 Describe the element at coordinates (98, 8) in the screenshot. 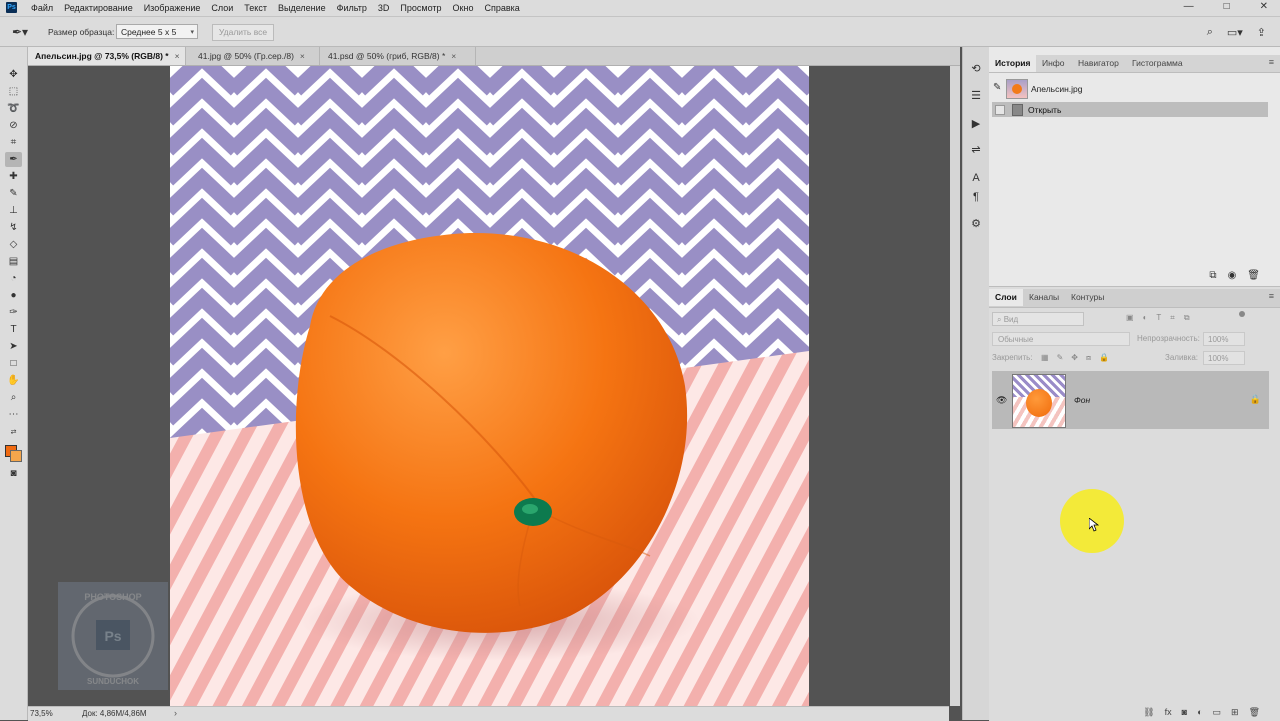

I see `menu-edit: Редактирование` at that location.